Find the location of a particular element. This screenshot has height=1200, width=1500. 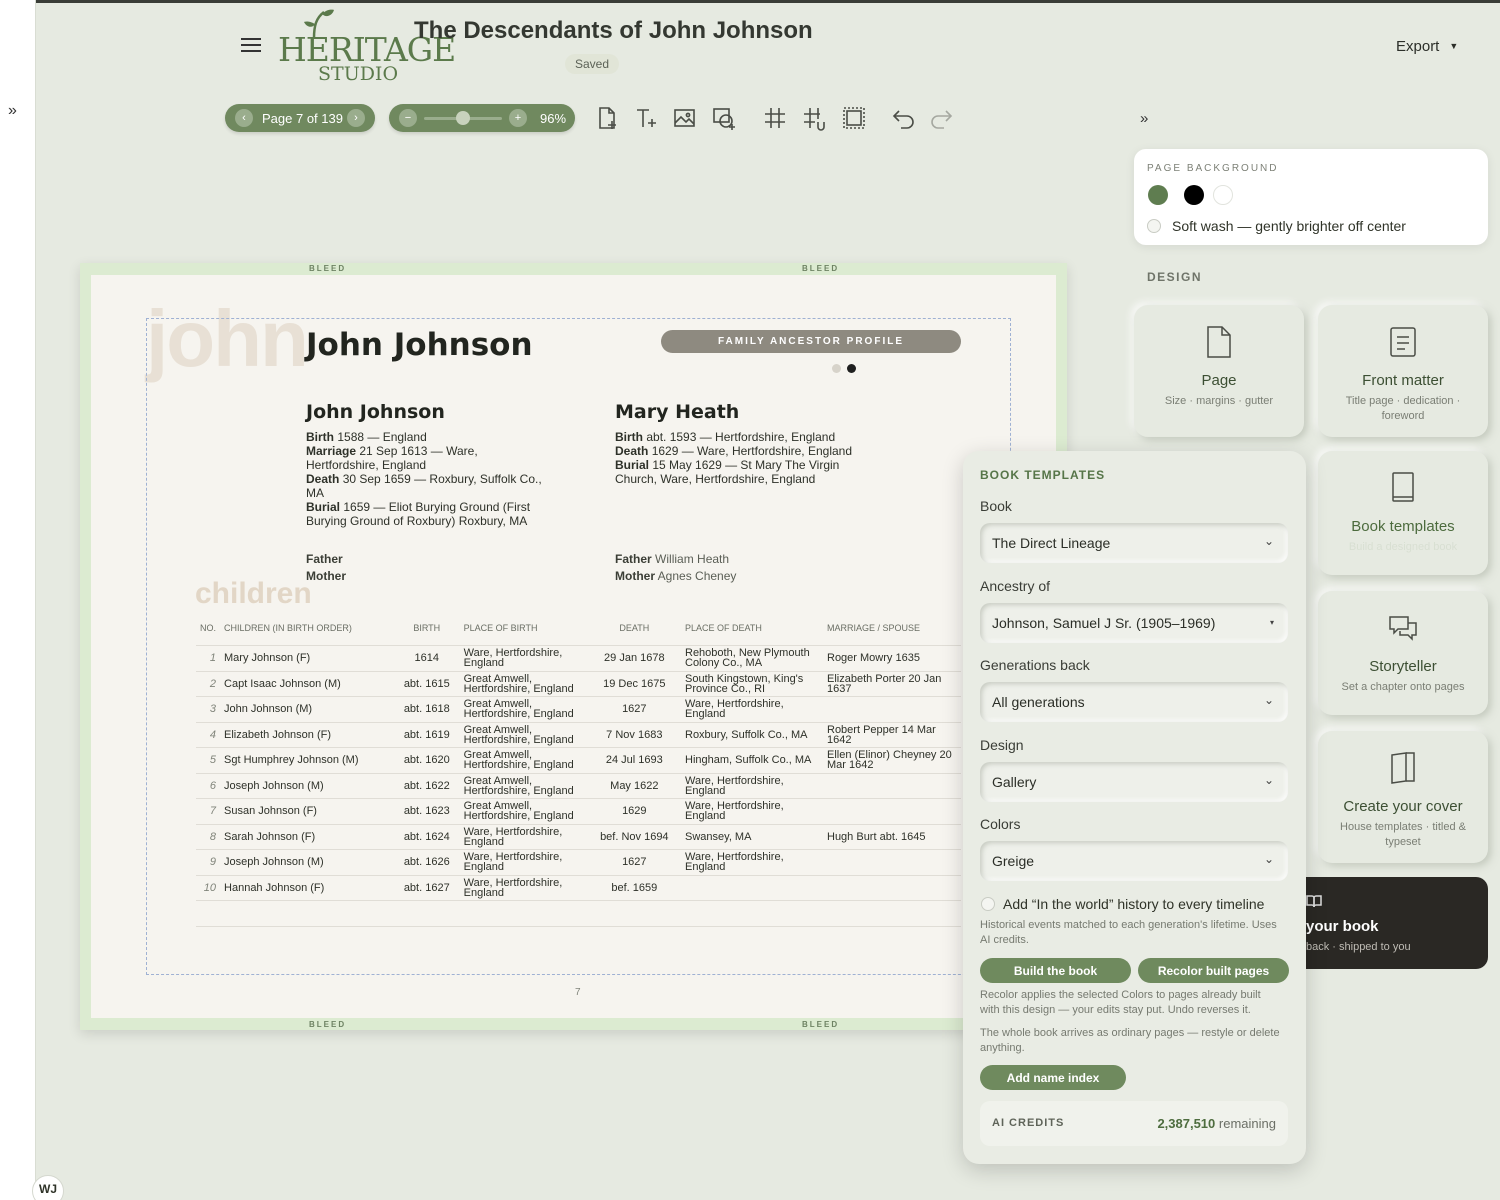

build-book-button: Build the book is located at coordinates (1055, 970).